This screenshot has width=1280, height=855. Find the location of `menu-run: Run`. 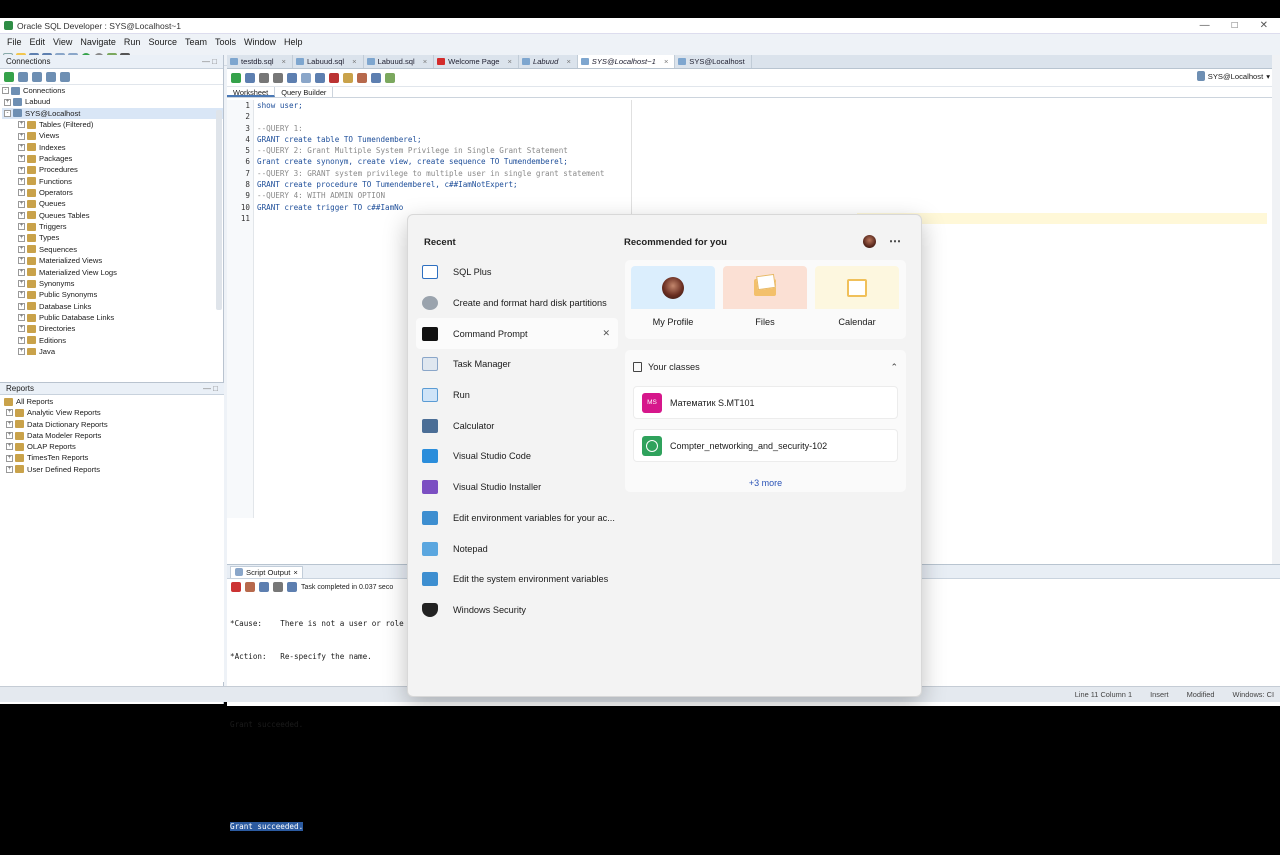

menu-run: Run is located at coordinates (132, 42).